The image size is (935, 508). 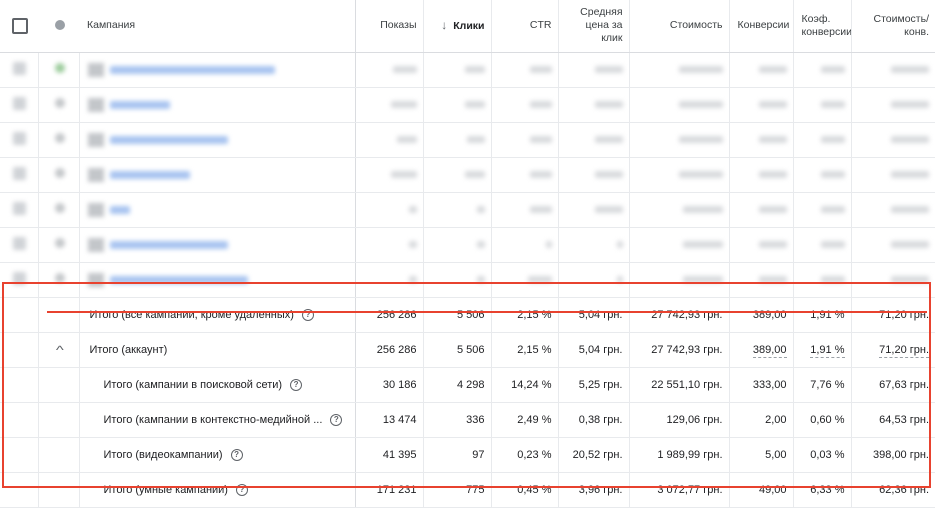 I want to click on total-conversions: 333,00, so click(x=760, y=385).